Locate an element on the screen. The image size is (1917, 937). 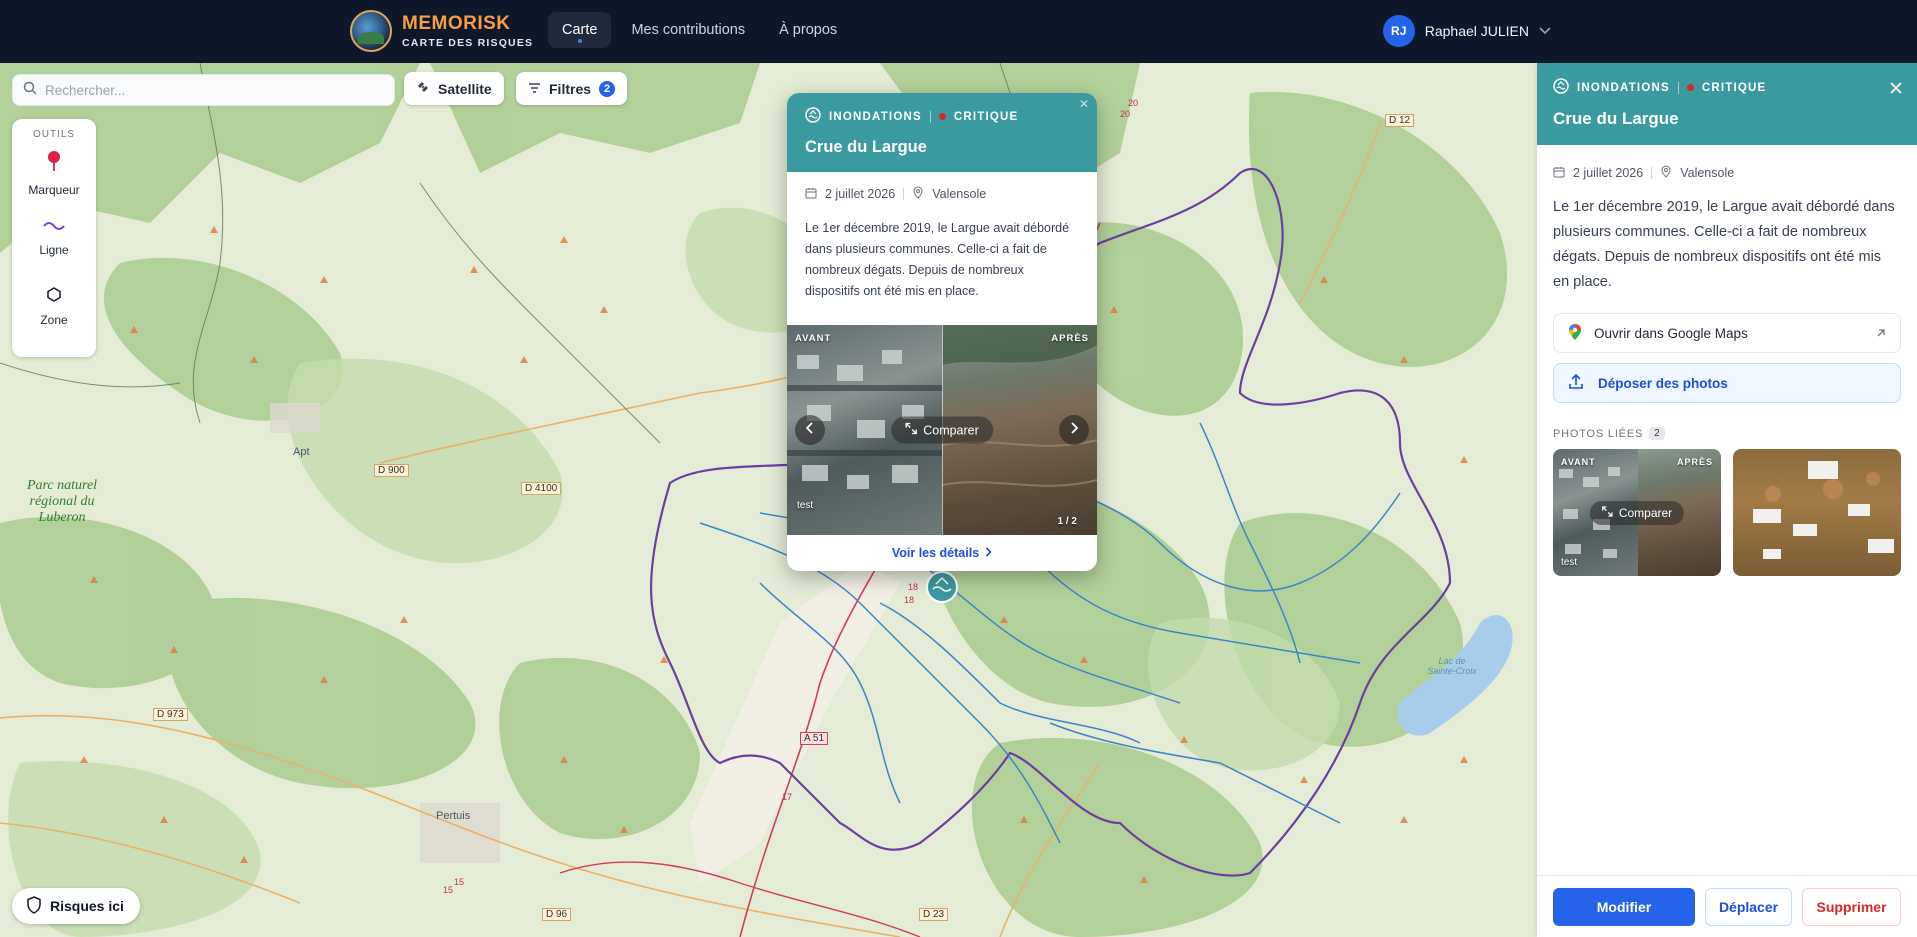
tool-line: Ligne is located at coordinates (54, 252).